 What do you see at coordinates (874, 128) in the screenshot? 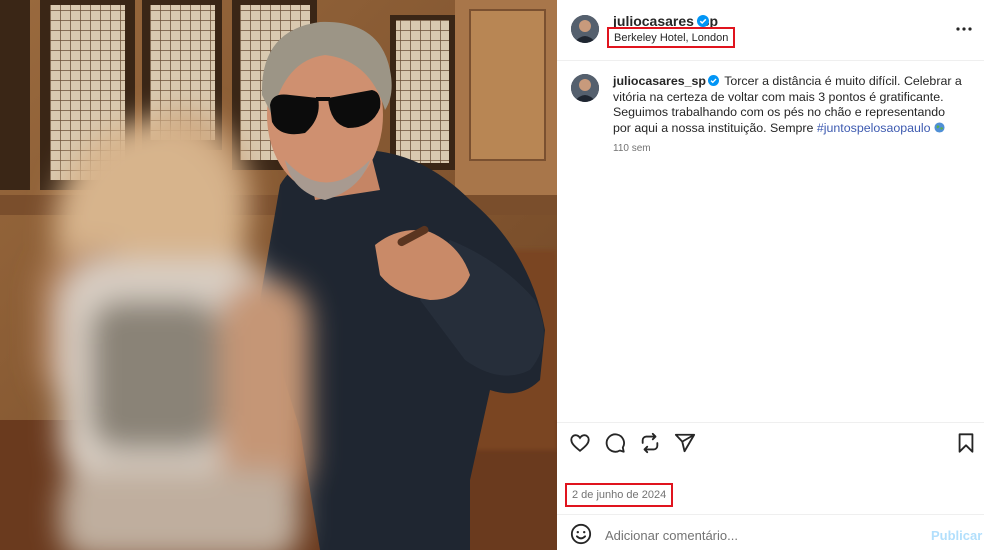
I see `caption-hashtag: #juntospelosaopaulo` at bounding box center [874, 128].